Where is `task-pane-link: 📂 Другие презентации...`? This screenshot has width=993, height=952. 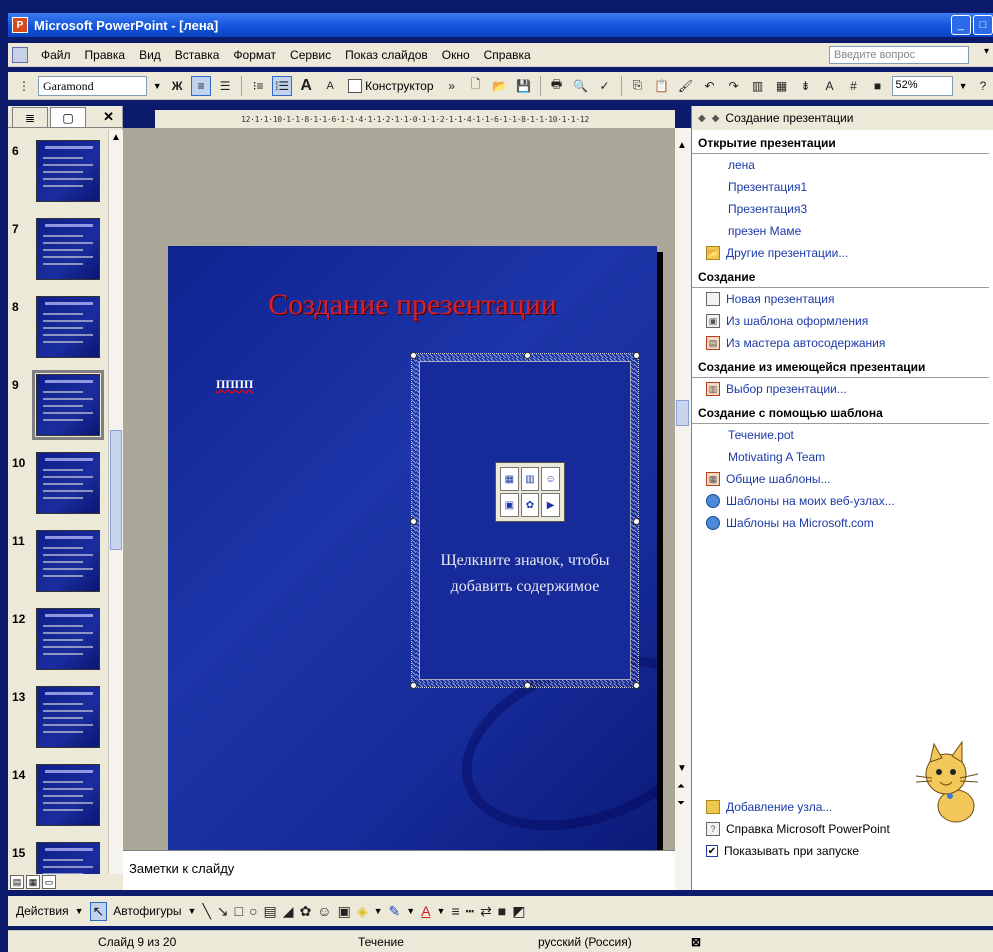
task-pane-link: 📂 Другие презентации... is located at coordinates (842, 253).